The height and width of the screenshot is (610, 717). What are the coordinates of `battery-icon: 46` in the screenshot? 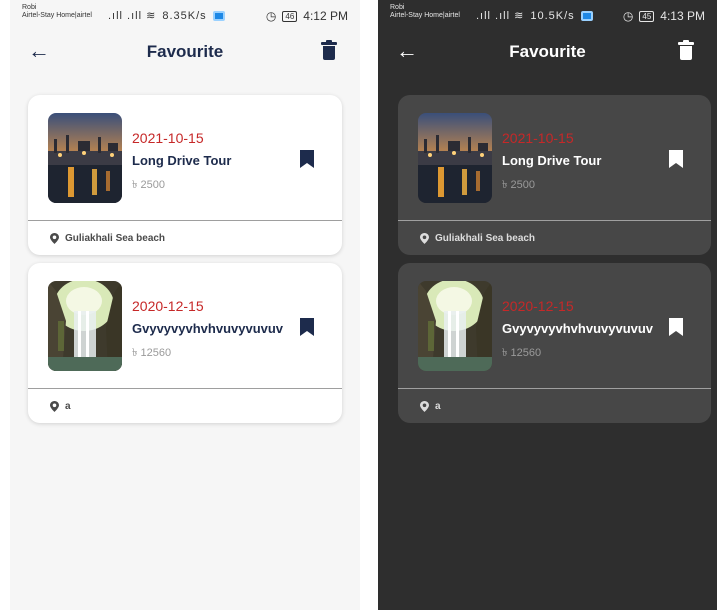 It's located at (290, 16).